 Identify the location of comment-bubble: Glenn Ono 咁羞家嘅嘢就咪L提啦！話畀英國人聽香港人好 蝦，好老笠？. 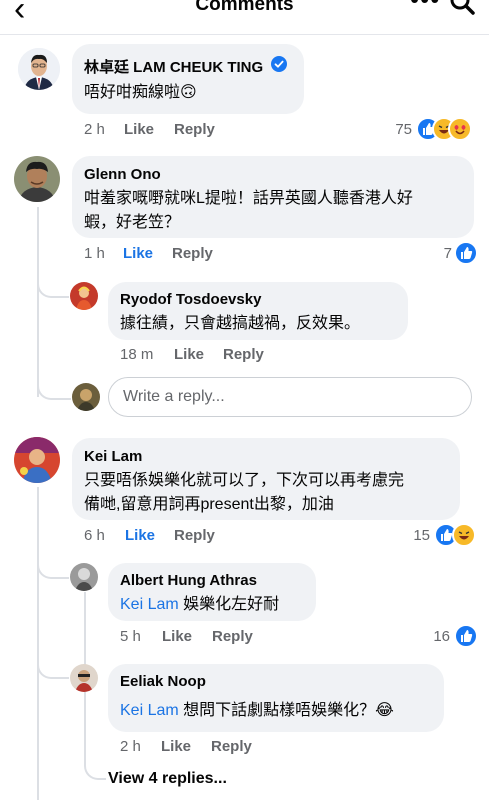
(273, 197).